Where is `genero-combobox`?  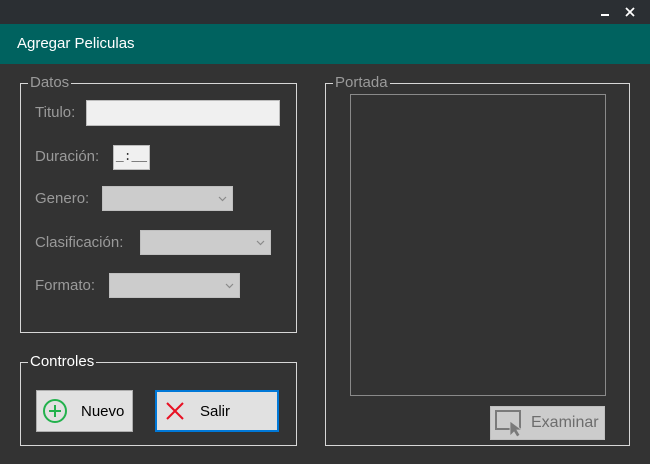
genero-combobox is located at coordinates (167, 198).